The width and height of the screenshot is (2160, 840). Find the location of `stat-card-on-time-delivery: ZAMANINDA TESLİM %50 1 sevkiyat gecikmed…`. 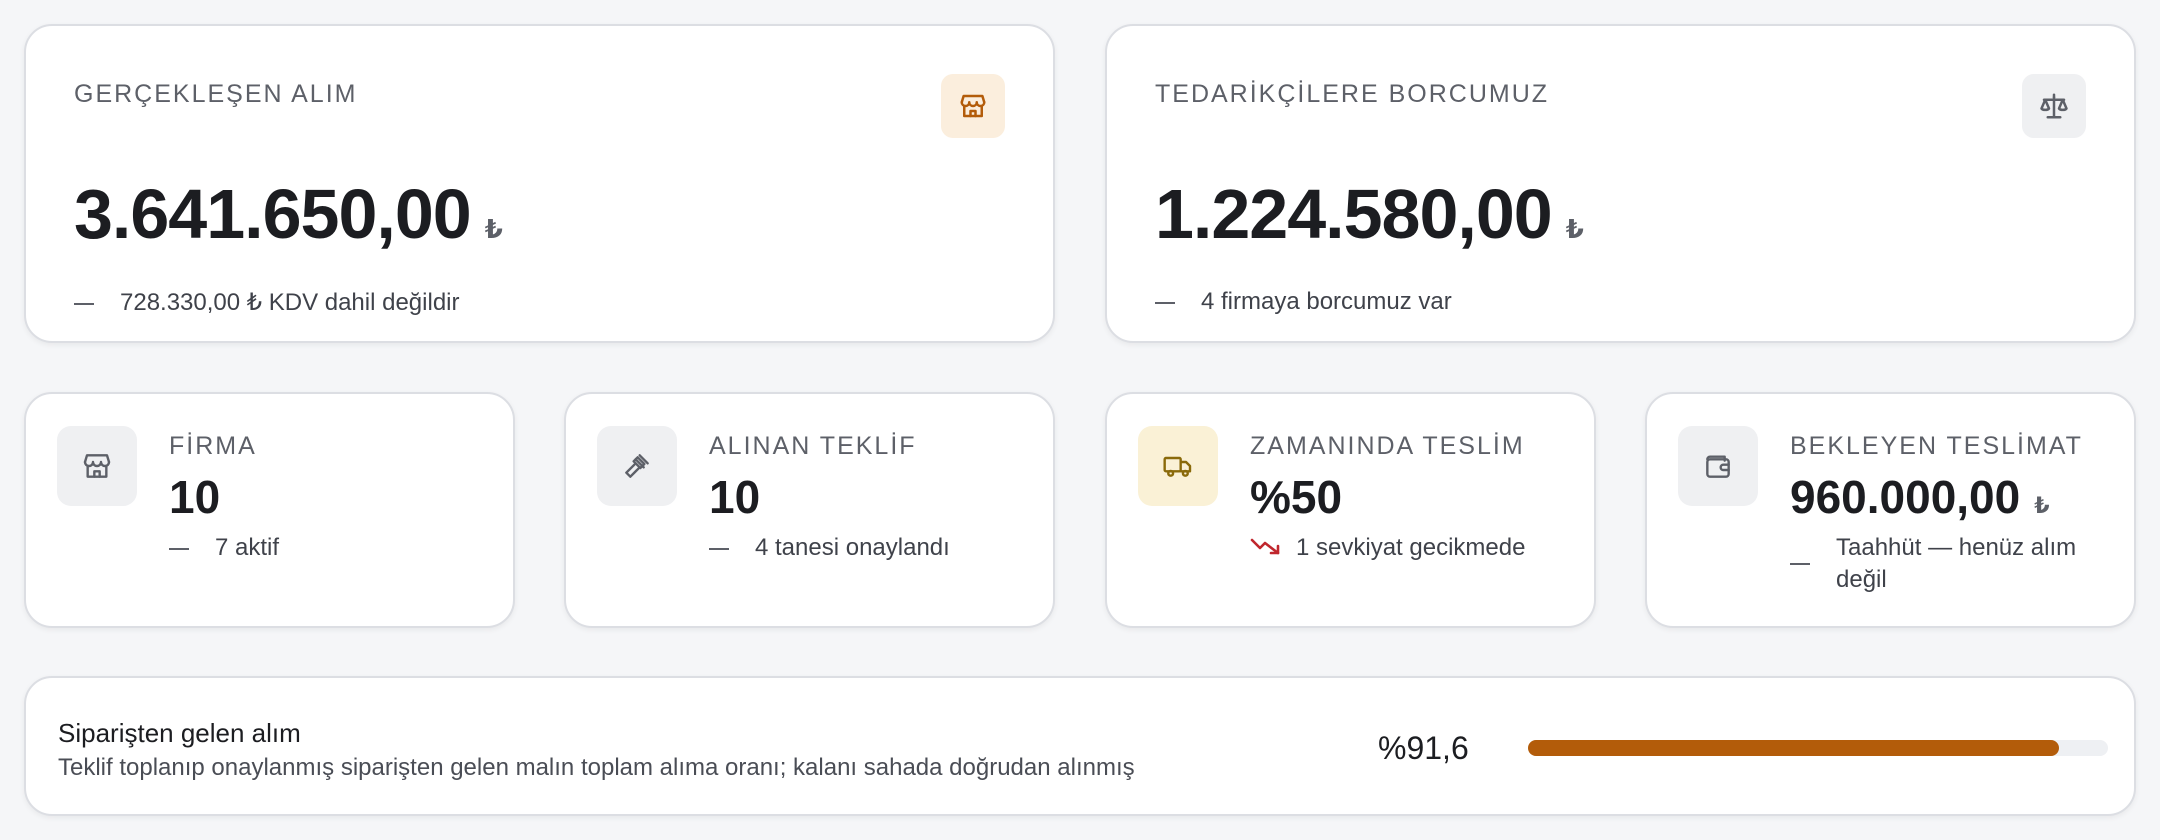

stat-card-on-time-delivery: ZAMANINDA TESLİM %50 1 sevkiyat gecikmed… is located at coordinates (1350, 510).